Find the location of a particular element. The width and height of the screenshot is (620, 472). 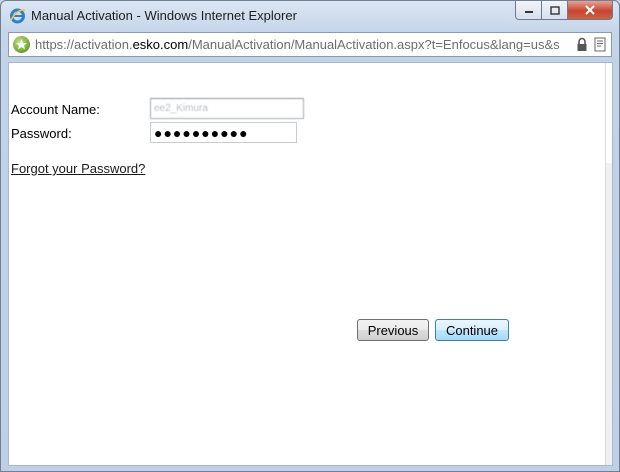

close-button is located at coordinates (590, 10).